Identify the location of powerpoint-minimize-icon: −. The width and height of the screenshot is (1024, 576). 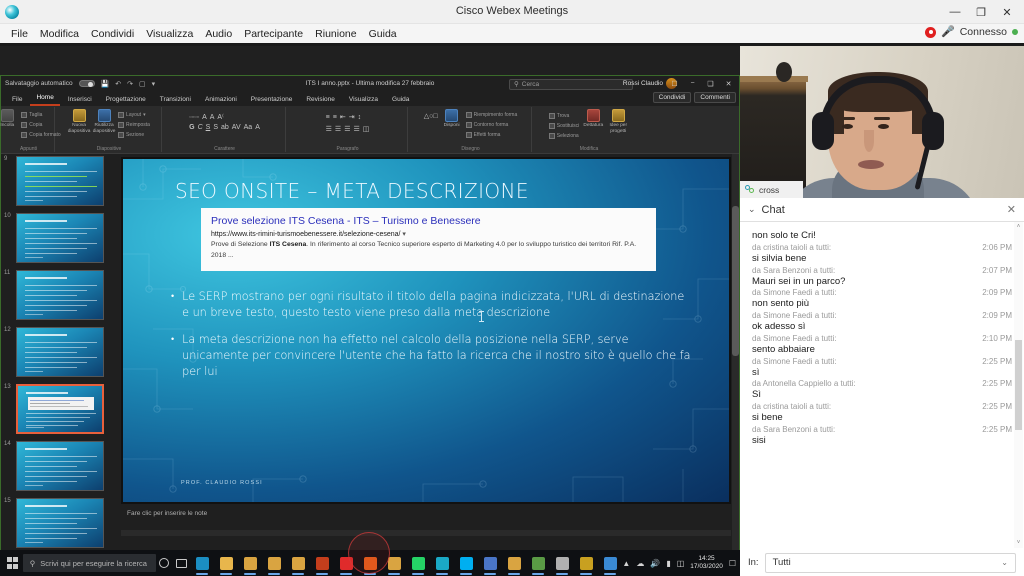
(692, 83).